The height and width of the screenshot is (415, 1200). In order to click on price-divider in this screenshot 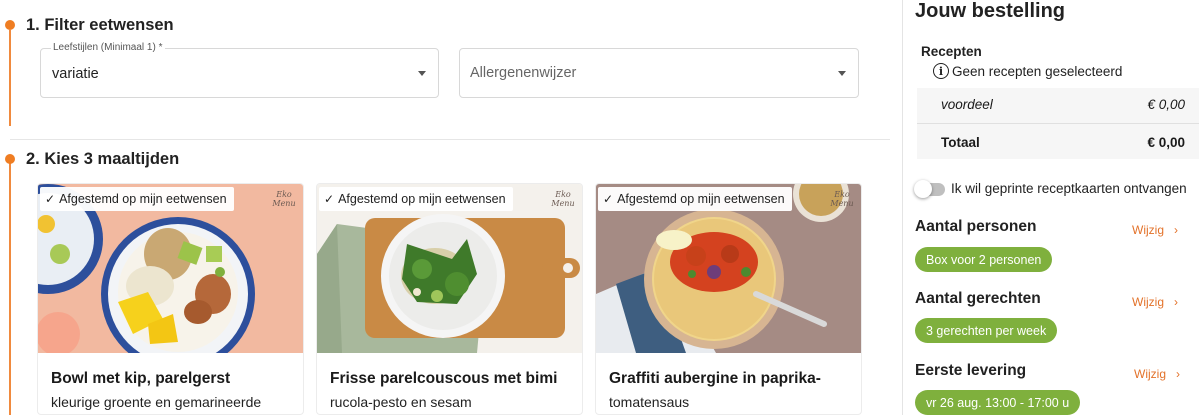, I will do `click(1058, 123)`.